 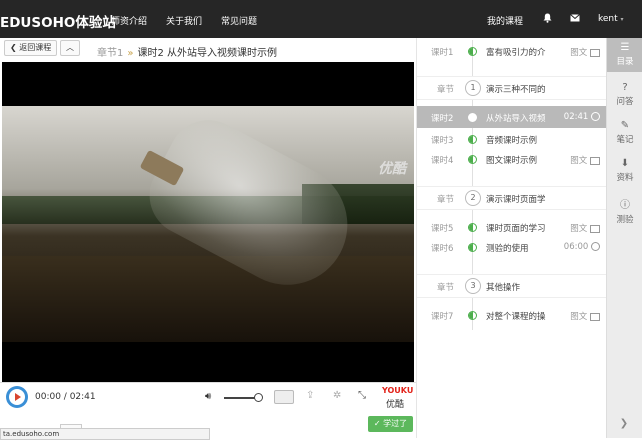 What do you see at coordinates (442, 141) in the screenshot?
I see `lesson-label: 课时3` at bounding box center [442, 141].